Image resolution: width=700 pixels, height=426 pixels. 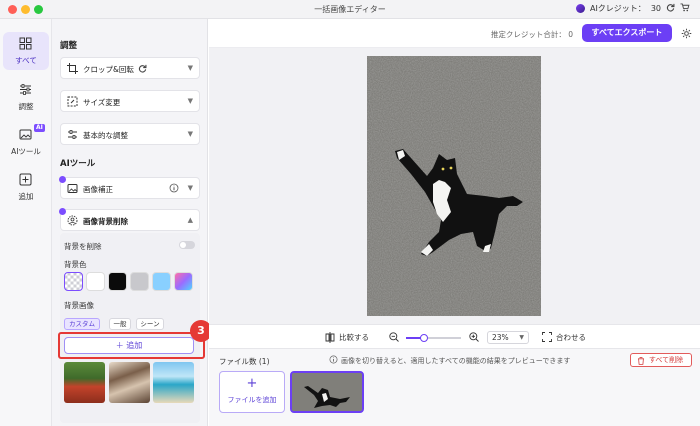 What do you see at coordinates (173, 382) in the screenshot?
I see `bg-thumb-beach` at bounding box center [173, 382].